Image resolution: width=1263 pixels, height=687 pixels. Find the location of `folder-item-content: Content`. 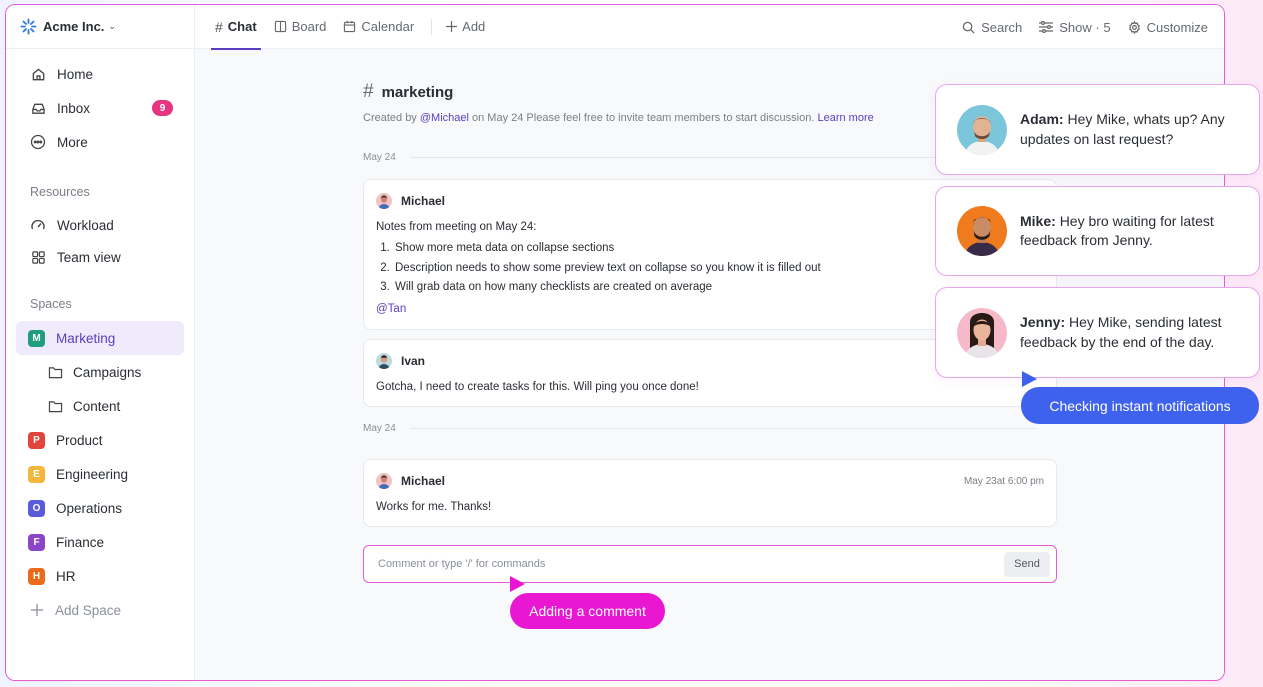

folder-item-content: Content is located at coordinates (100, 406).